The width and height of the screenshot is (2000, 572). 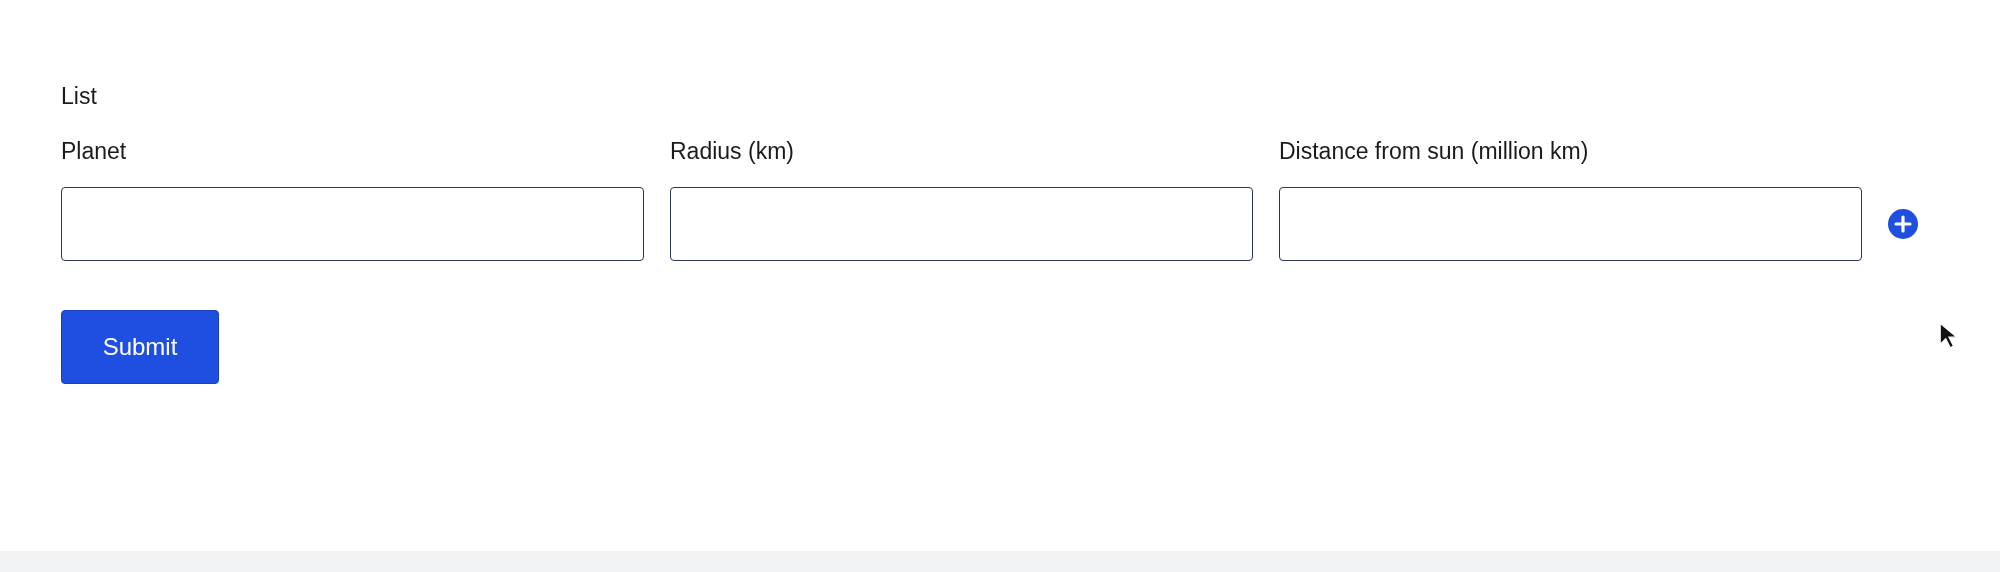 I want to click on column-label: Radius (km), so click(x=732, y=151).